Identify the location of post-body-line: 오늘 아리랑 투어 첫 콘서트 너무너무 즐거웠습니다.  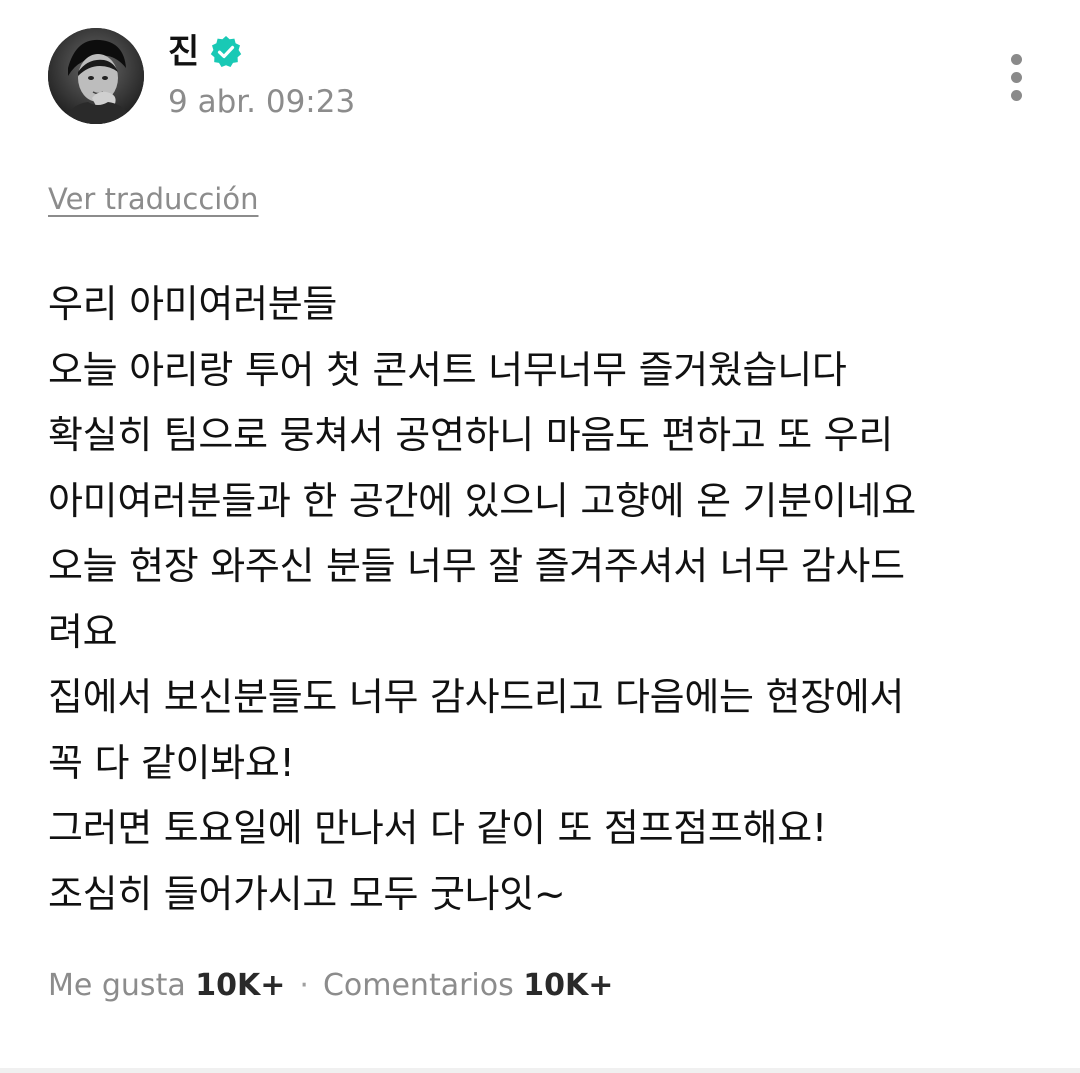
(447, 369).